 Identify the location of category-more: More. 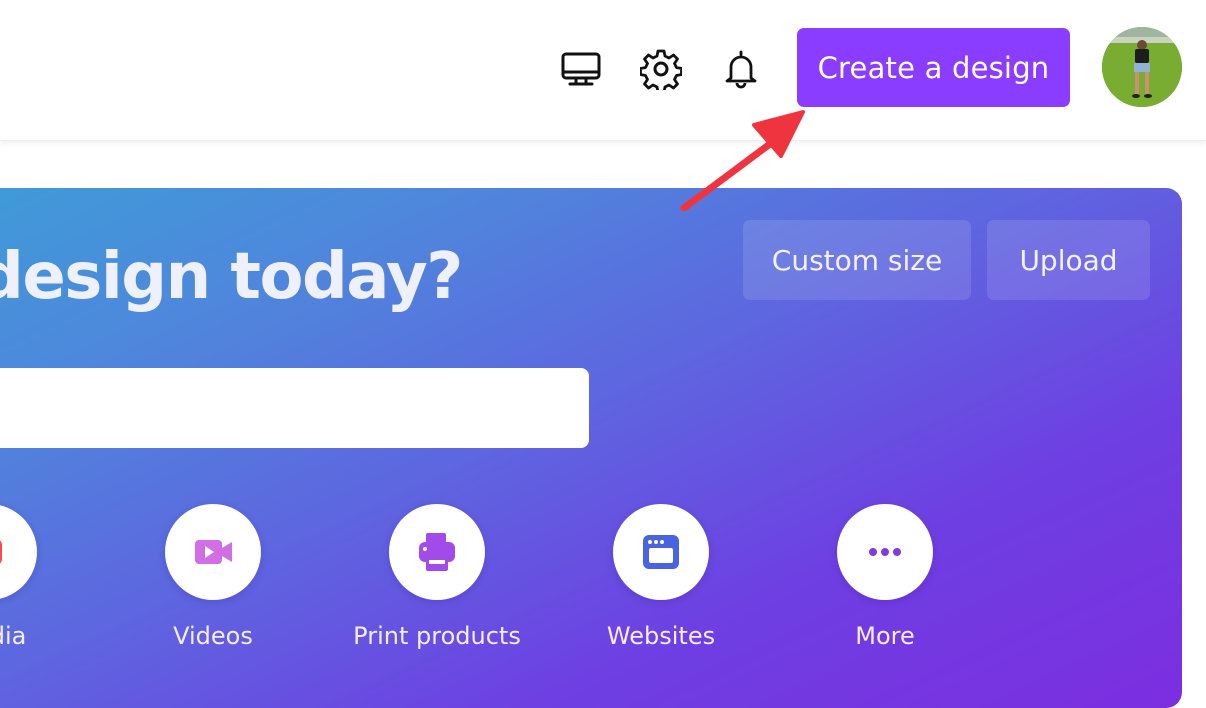
(885, 577).